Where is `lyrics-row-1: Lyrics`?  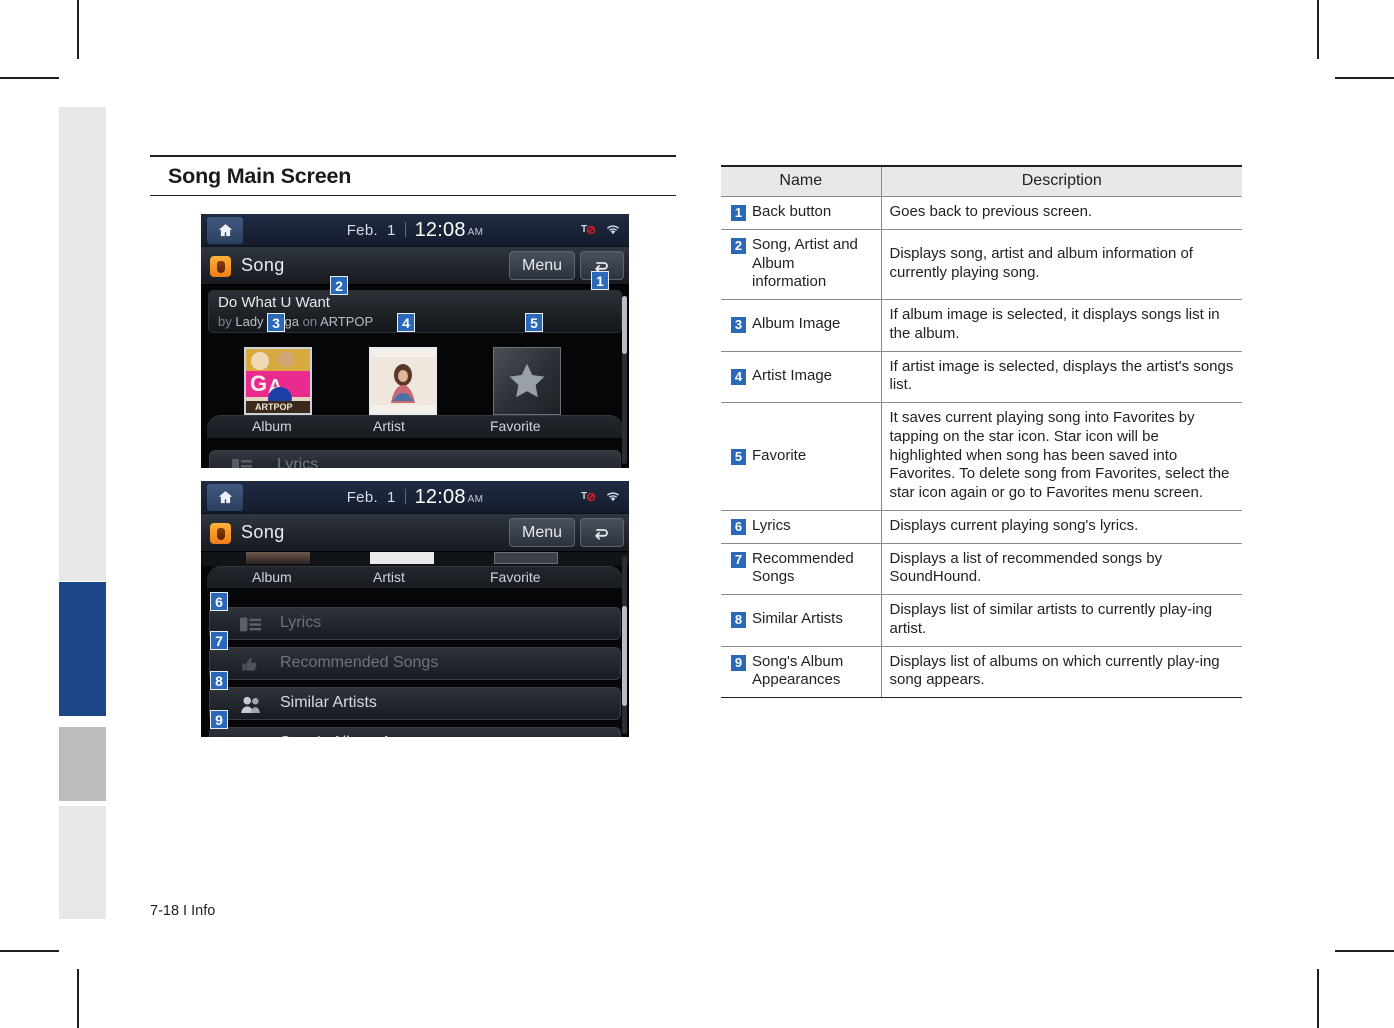 lyrics-row-1: Lyrics is located at coordinates (415, 459).